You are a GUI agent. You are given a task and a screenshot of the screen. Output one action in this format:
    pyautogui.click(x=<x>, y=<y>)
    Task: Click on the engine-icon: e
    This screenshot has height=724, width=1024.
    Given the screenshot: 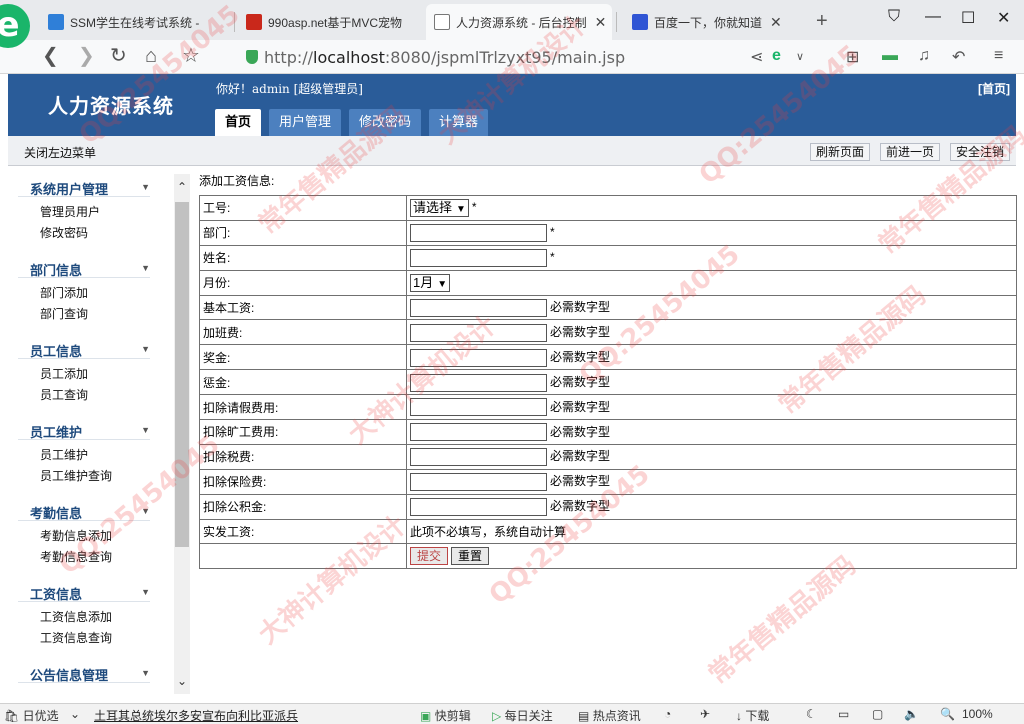 What is the action you would take?
    pyautogui.click(x=776, y=56)
    